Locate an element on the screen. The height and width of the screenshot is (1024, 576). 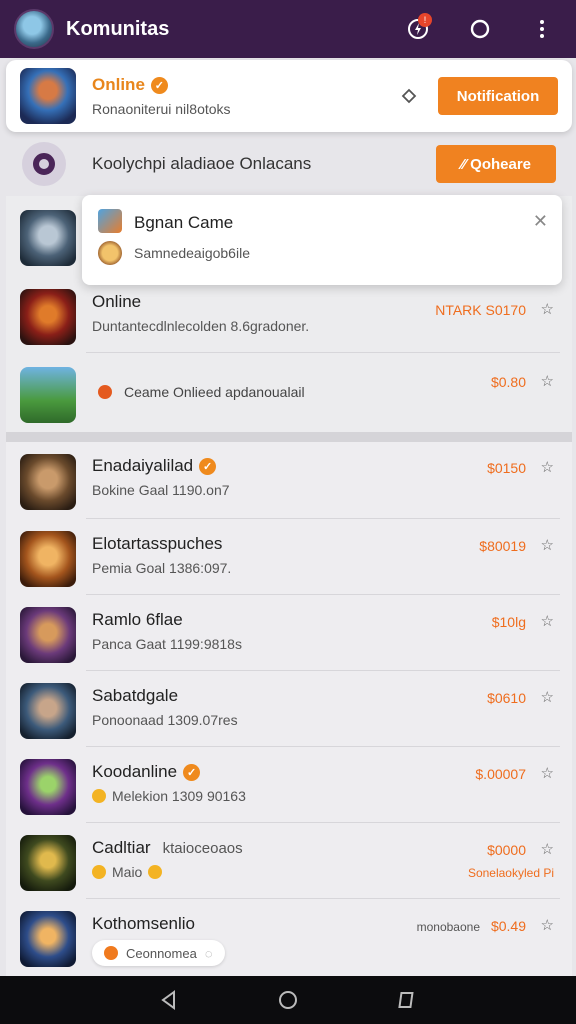
item-subtitle: Ponoonaad 1309.07res is located at coordinates (165, 720).